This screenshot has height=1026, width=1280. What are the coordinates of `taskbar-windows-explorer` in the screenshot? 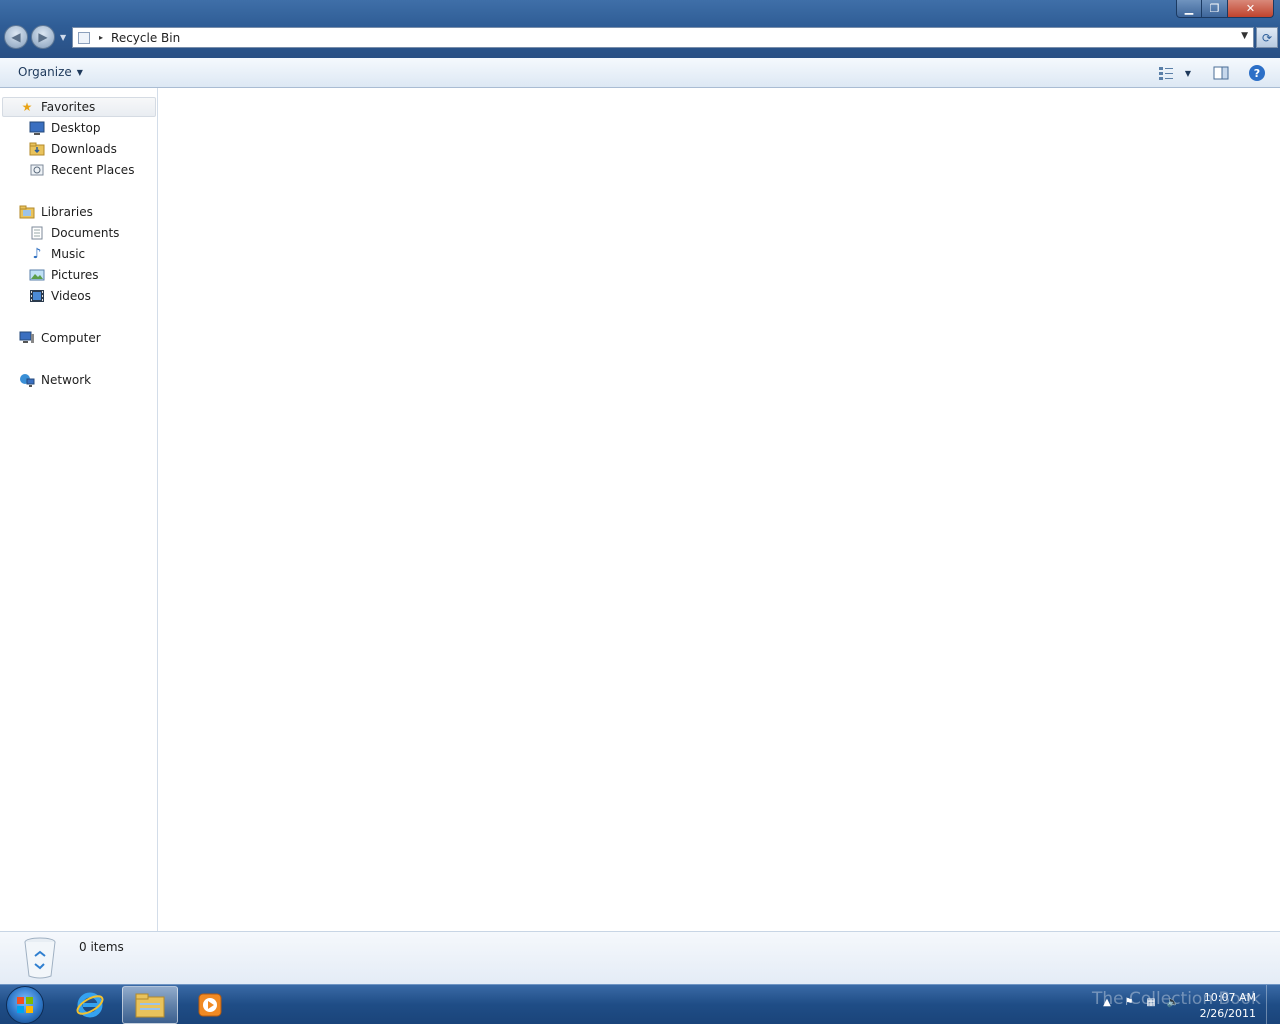 It's located at (150, 1005).